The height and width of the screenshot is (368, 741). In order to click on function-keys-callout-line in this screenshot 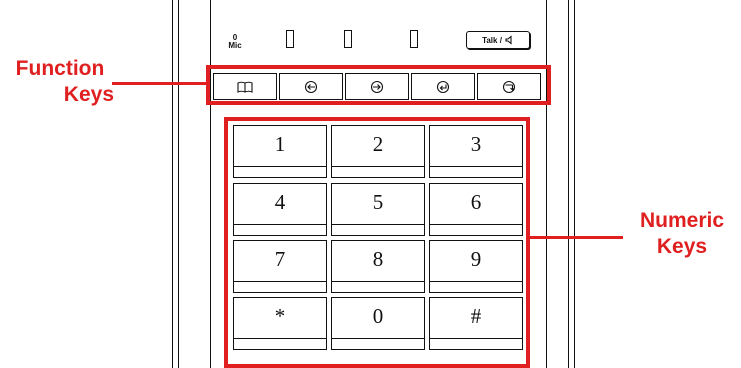, I will do `click(160, 83)`.